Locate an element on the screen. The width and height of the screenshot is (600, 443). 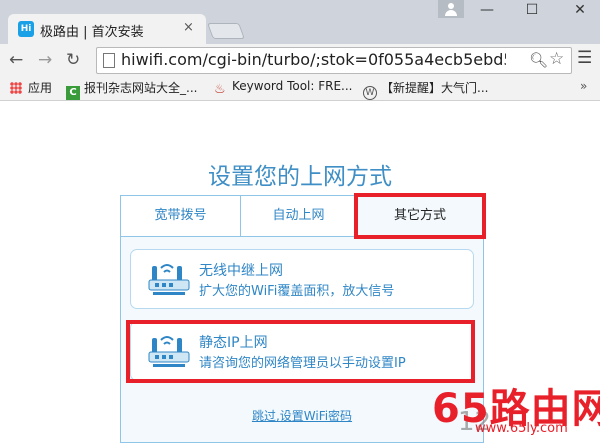
back-arrow-icon: ← is located at coordinates (16, 60).